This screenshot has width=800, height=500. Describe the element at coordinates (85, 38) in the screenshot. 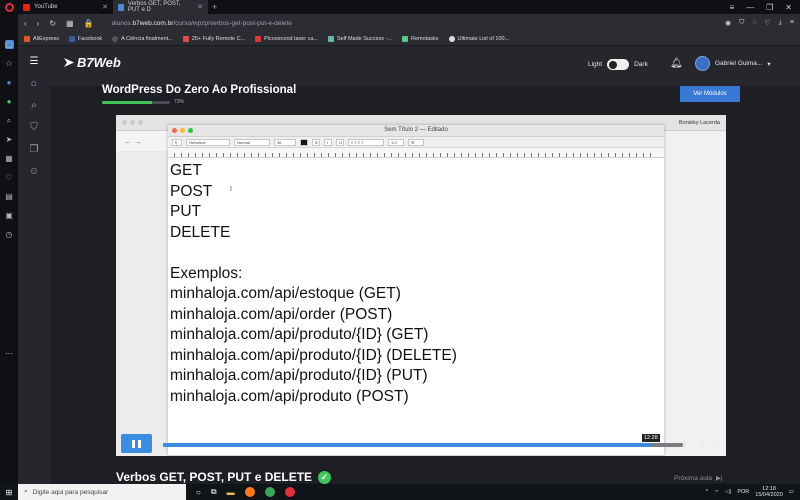

I see `bookmark-facebook: Facebook` at that location.